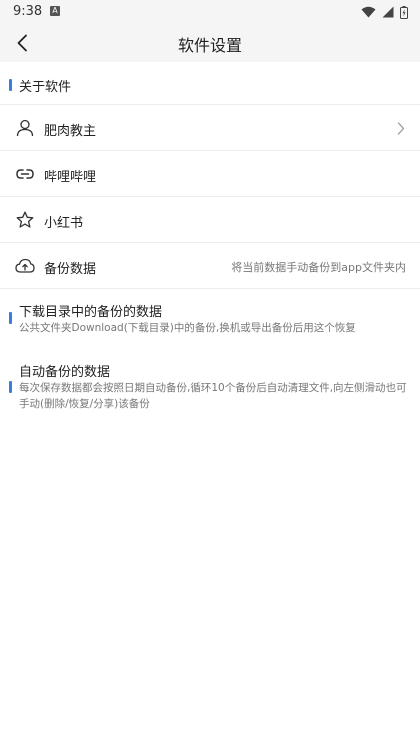  I want to click on info-title: 自动备份的数据, so click(65, 372).